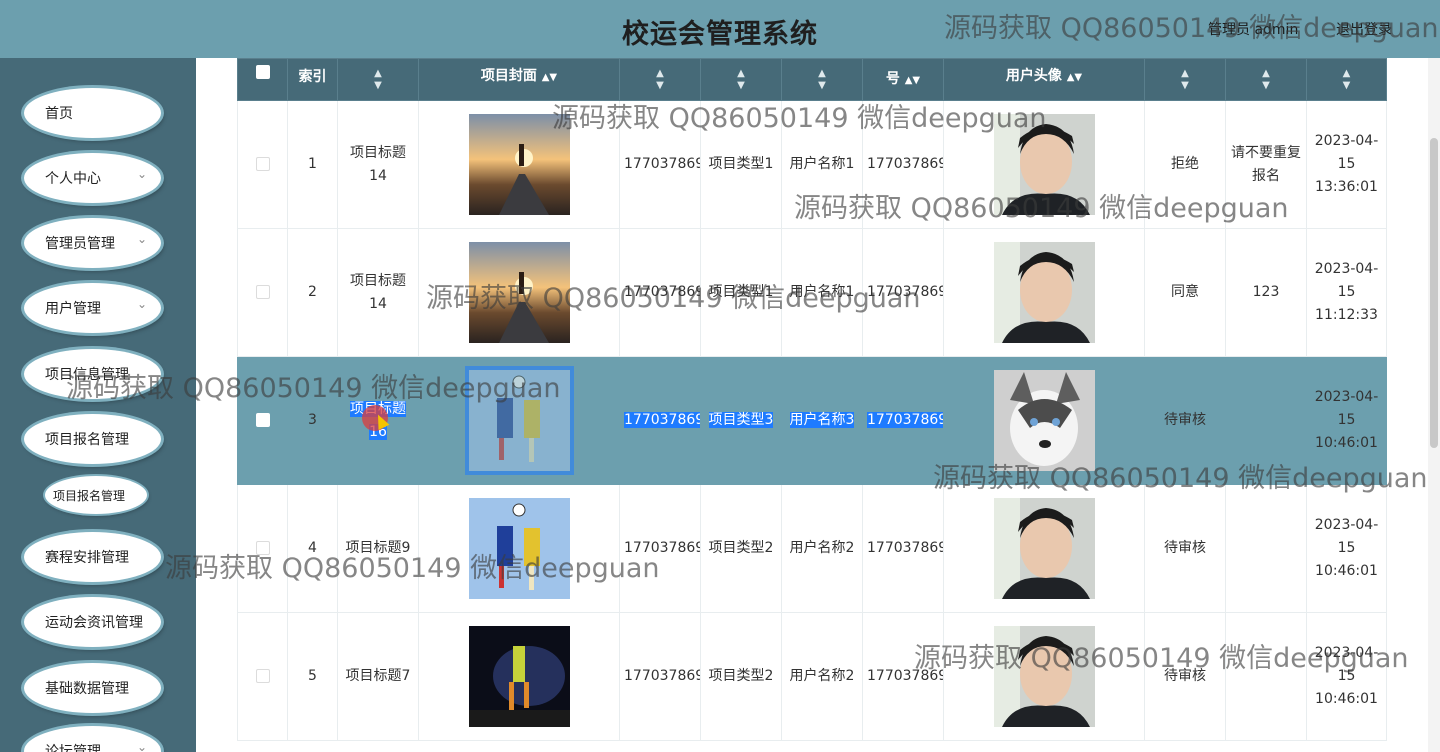  I want to click on cell-title: 项目标题7, so click(378, 676).